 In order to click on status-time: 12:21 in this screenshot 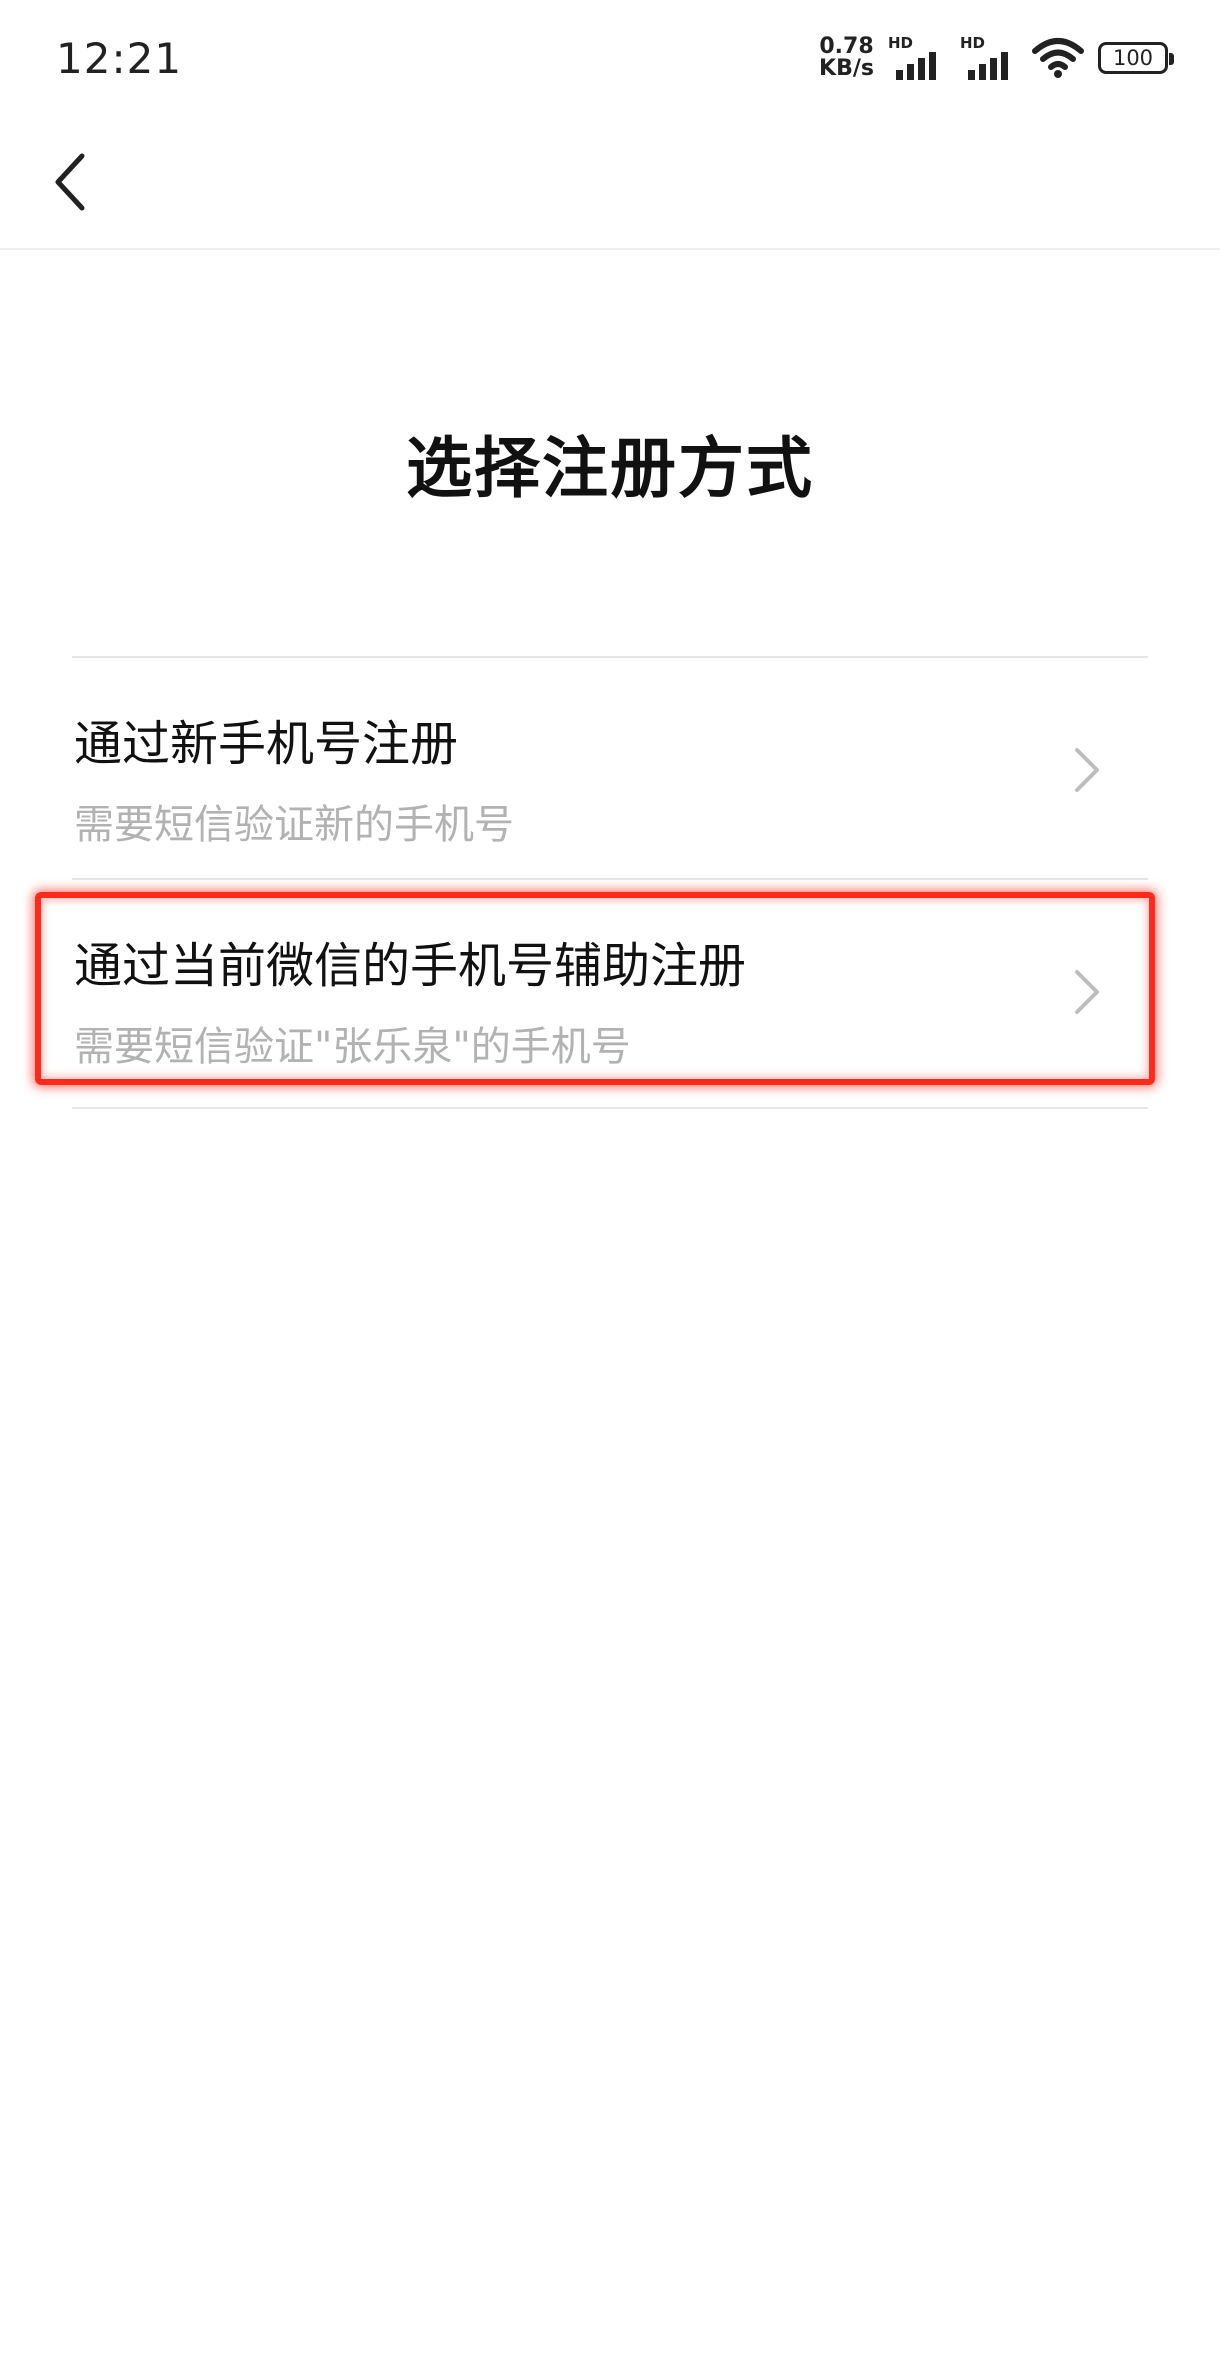, I will do `click(119, 58)`.